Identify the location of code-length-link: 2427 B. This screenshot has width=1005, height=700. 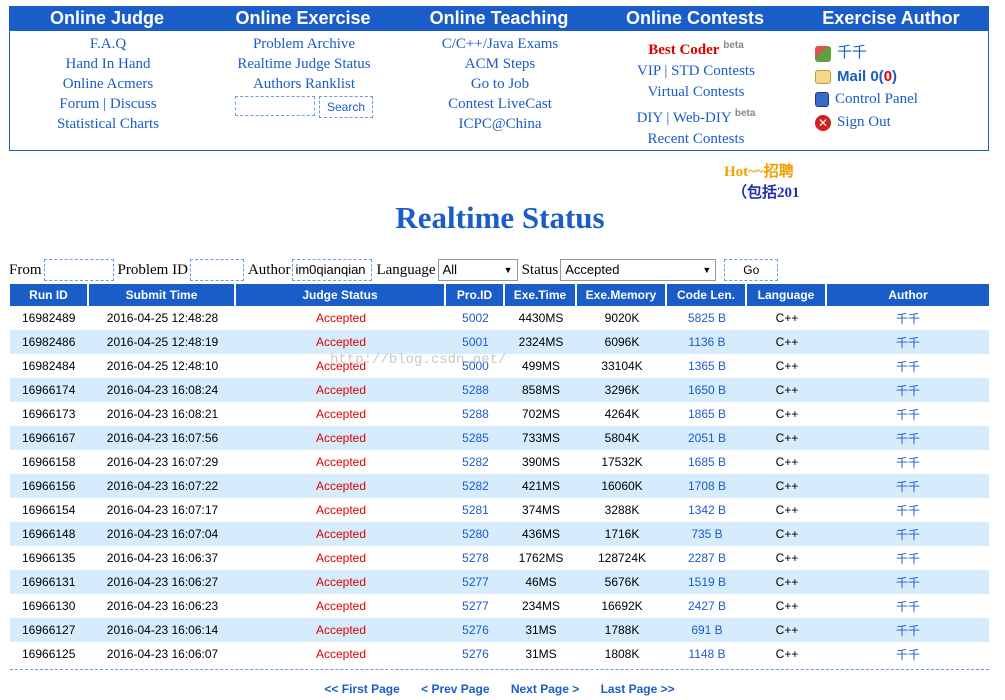
(707, 606).